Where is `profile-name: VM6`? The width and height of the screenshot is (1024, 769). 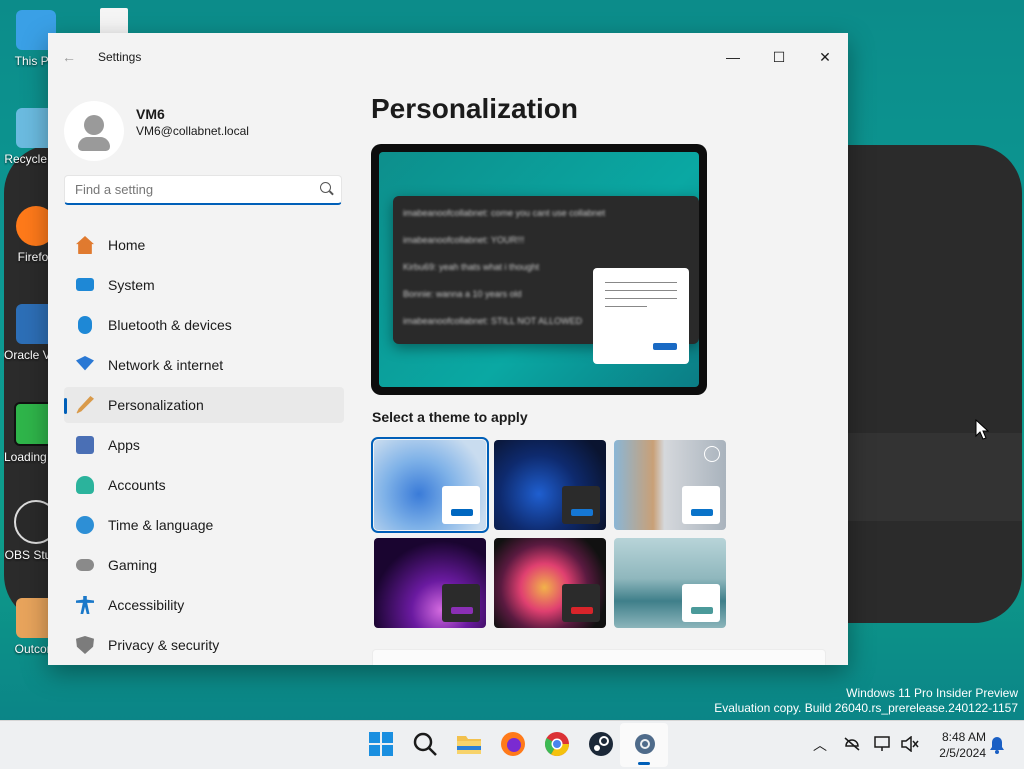
profile-name: VM6 is located at coordinates (150, 114).